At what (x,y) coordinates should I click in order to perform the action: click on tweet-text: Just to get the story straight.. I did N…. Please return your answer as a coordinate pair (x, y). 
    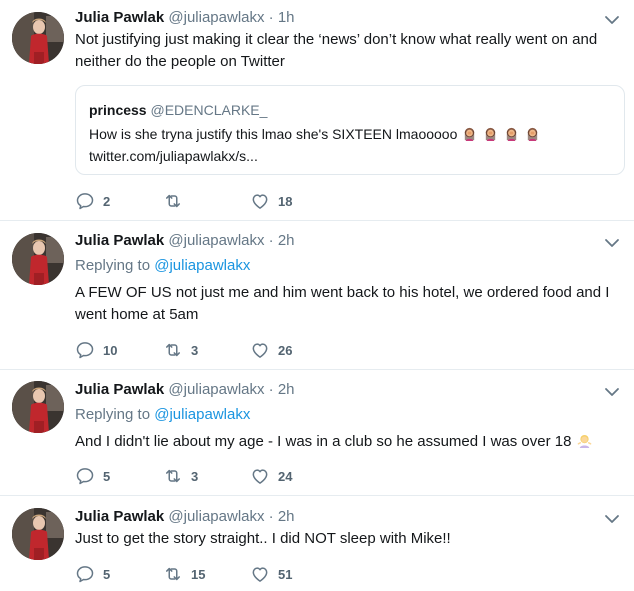
    Looking at the image, I should click on (263, 538).